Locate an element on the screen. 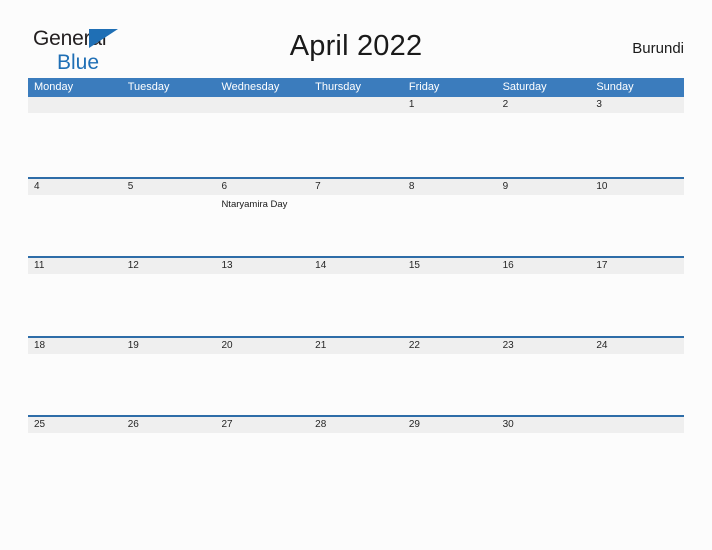 The height and width of the screenshot is (550, 712). day-number: 27 is located at coordinates (262, 425).